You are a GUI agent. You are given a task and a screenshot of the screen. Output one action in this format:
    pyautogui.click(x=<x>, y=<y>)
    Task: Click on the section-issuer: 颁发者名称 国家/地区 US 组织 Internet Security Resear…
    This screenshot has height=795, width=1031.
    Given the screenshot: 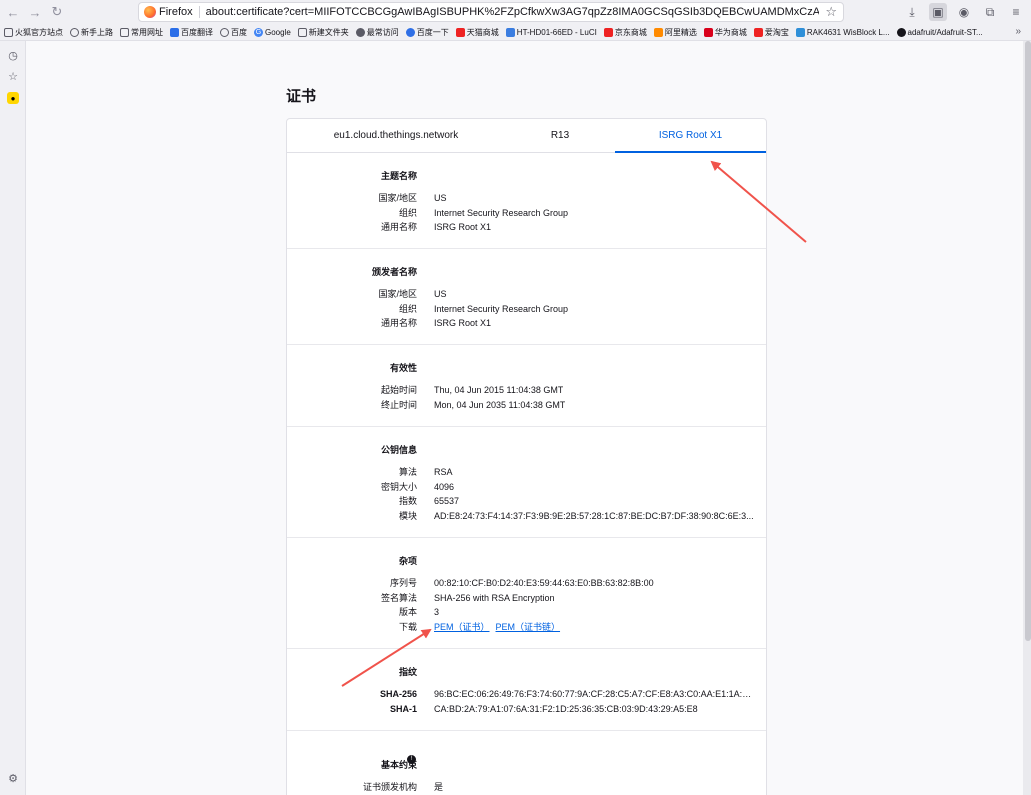 What is the action you would take?
    pyautogui.click(x=526, y=297)
    